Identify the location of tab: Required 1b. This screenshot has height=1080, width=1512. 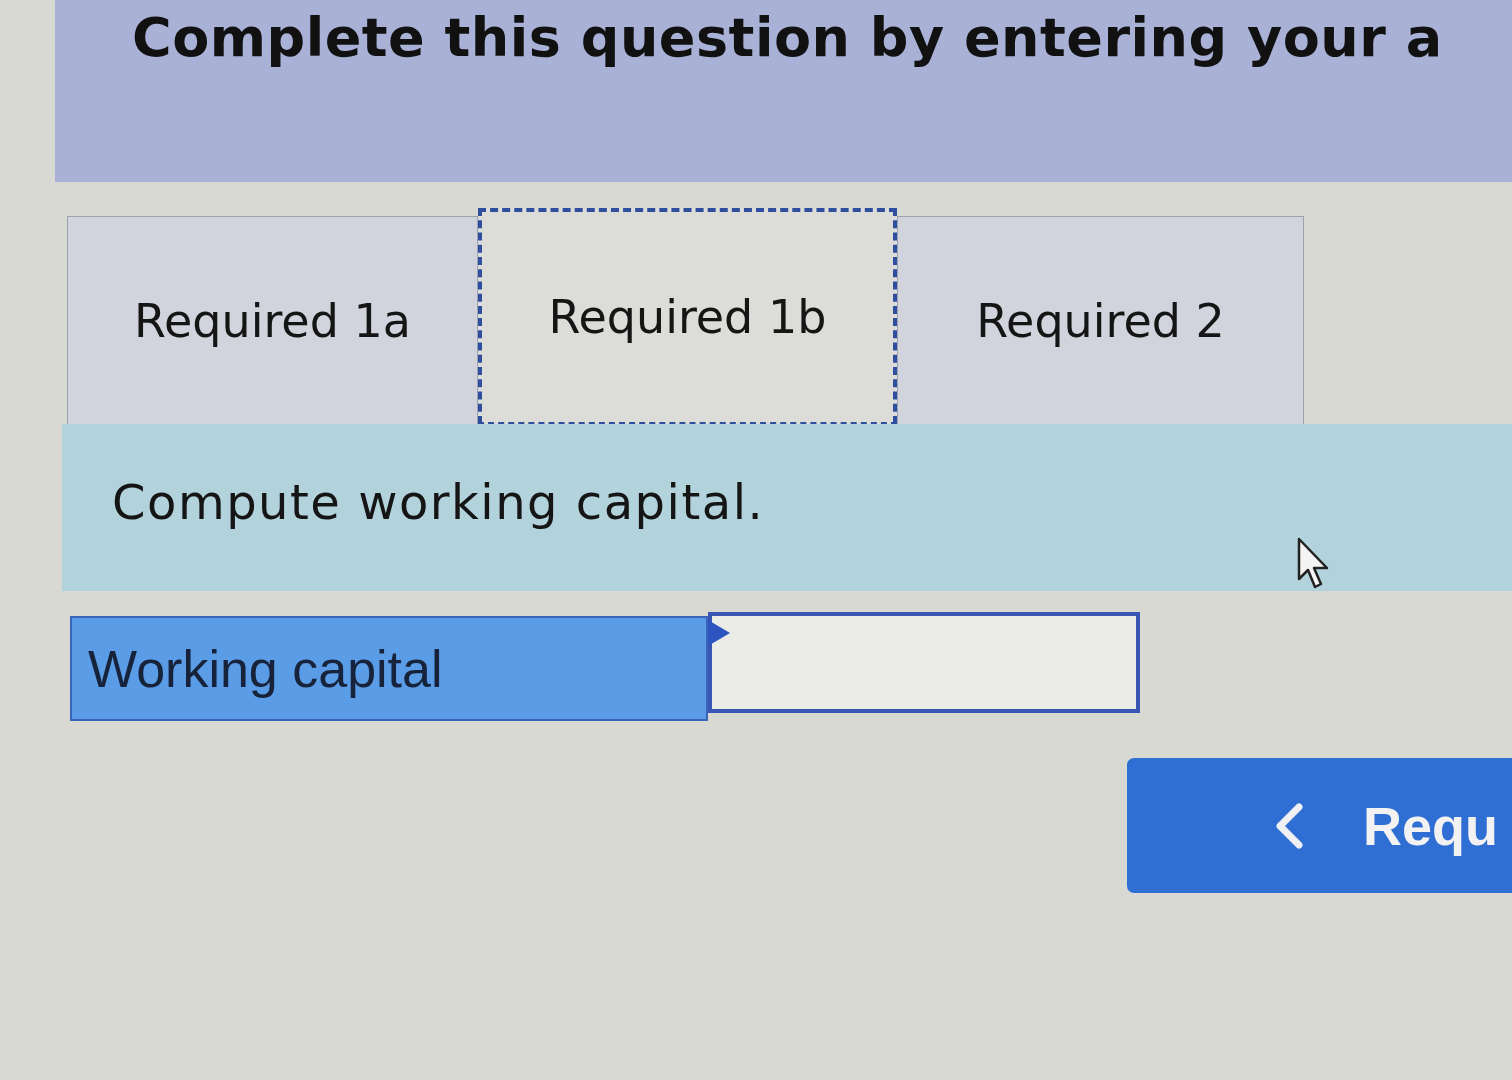
(687, 316).